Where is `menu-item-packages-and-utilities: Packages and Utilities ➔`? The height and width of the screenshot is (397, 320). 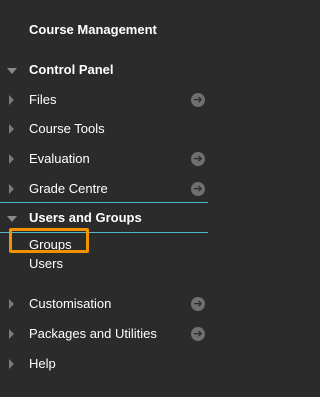 menu-item-packages-and-utilities: Packages and Utilities ➔ is located at coordinates (104, 334).